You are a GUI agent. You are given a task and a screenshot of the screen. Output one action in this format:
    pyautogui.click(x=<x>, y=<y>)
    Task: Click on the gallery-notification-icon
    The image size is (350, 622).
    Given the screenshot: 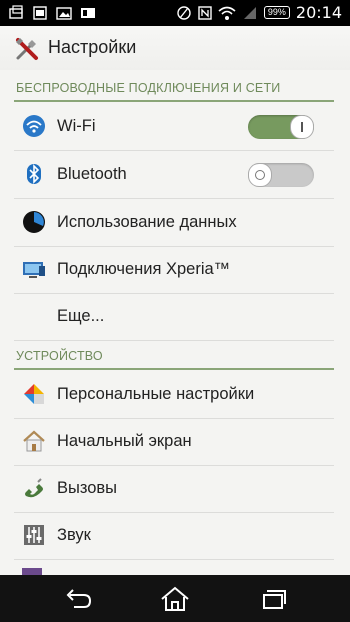 What is the action you would take?
    pyautogui.click(x=64, y=13)
    